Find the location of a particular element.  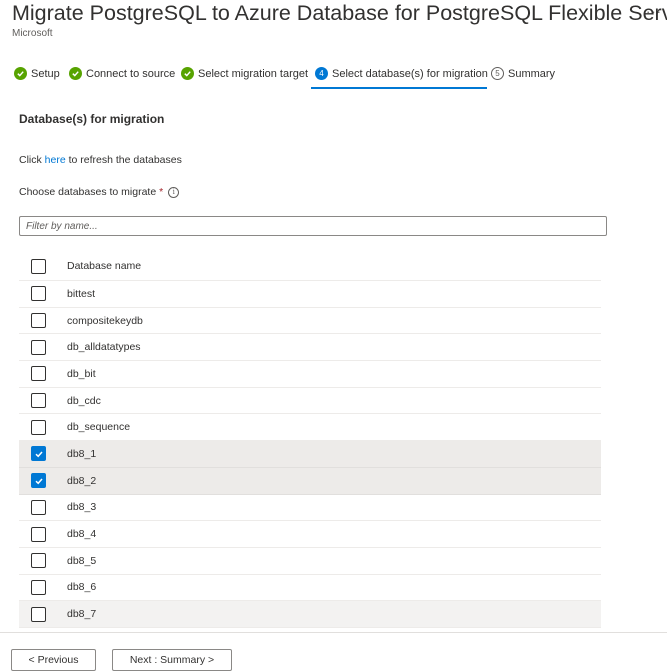

section-title: Database(s) for migration is located at coordinates (92, 119).